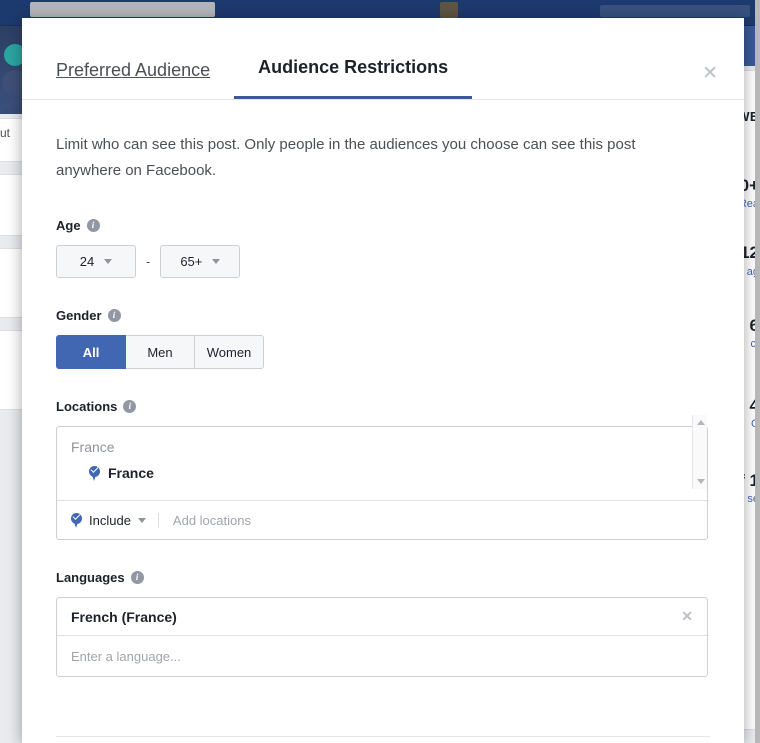 The height and width of the screenshot is (743, 760). What do you see at coordinates (87, 406) in the screenshot?
I see `locations-label: Locations` at bounding box center [87, 406].